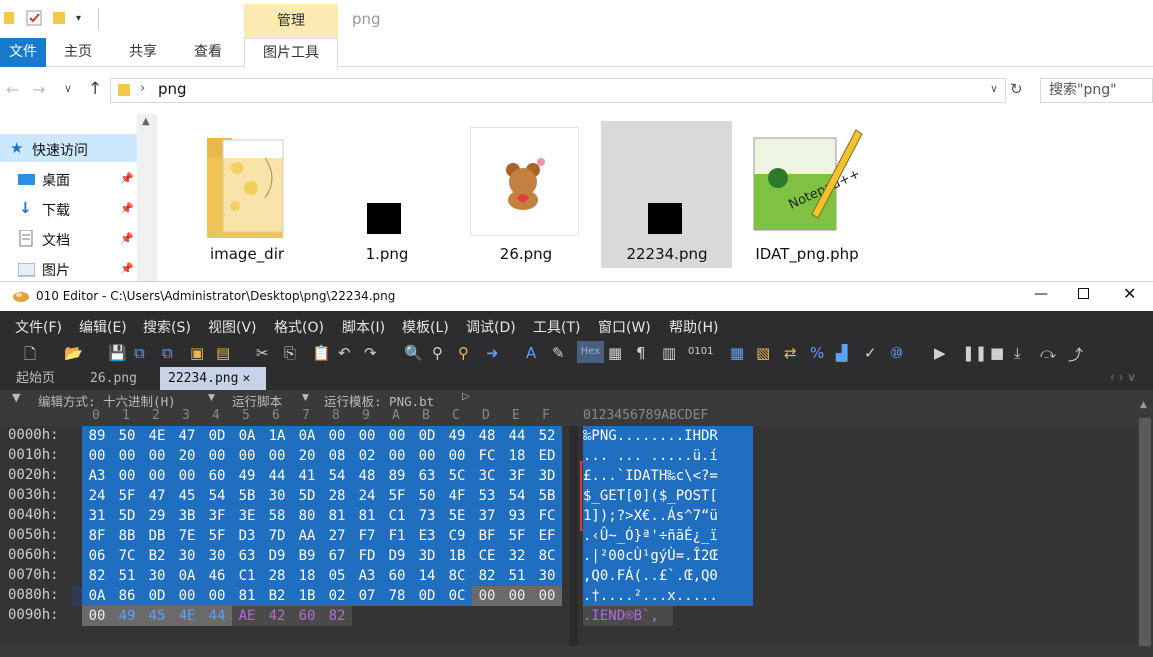 This screenshot has height=657, width=1153. What do you see at coordinates (56, 210) in the screenshot?
I see `nav-item-downloads: 下载` at bounding box center [56, 210].